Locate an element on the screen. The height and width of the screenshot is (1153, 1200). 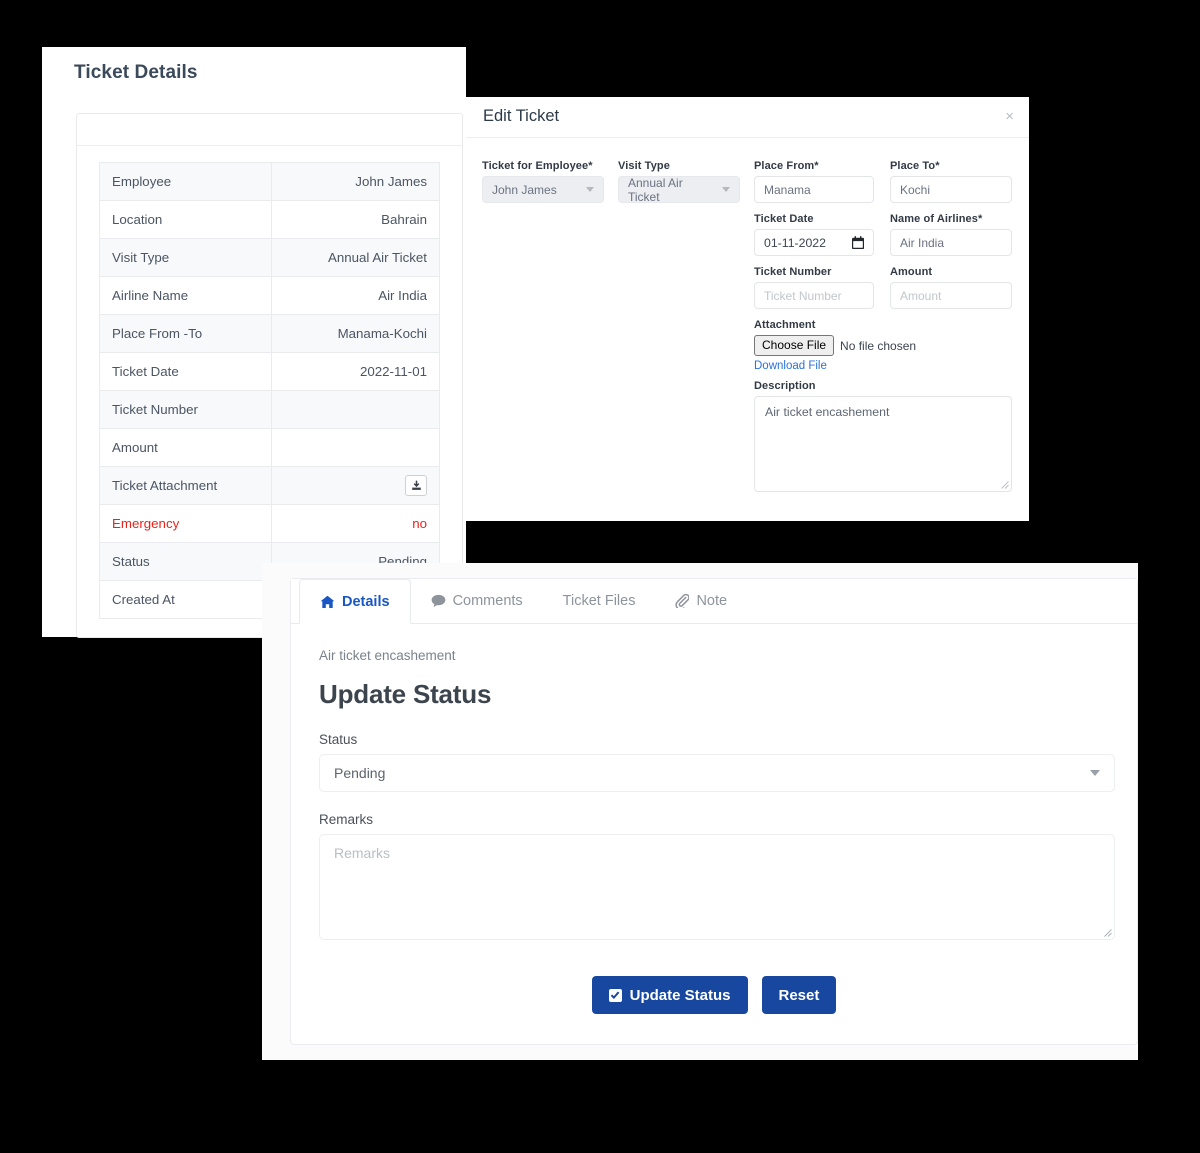
row-value: Bahrain is located at coordinates (355, 219).